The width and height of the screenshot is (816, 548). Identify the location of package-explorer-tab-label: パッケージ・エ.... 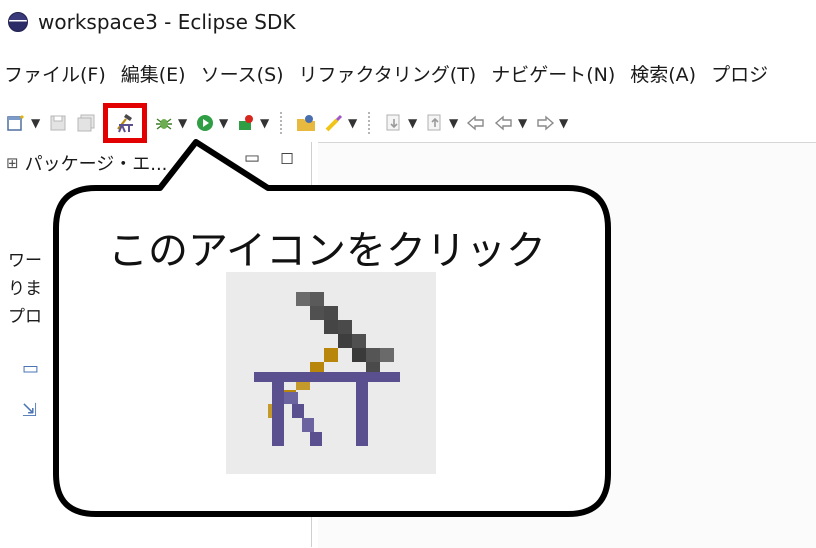
(96, 164).